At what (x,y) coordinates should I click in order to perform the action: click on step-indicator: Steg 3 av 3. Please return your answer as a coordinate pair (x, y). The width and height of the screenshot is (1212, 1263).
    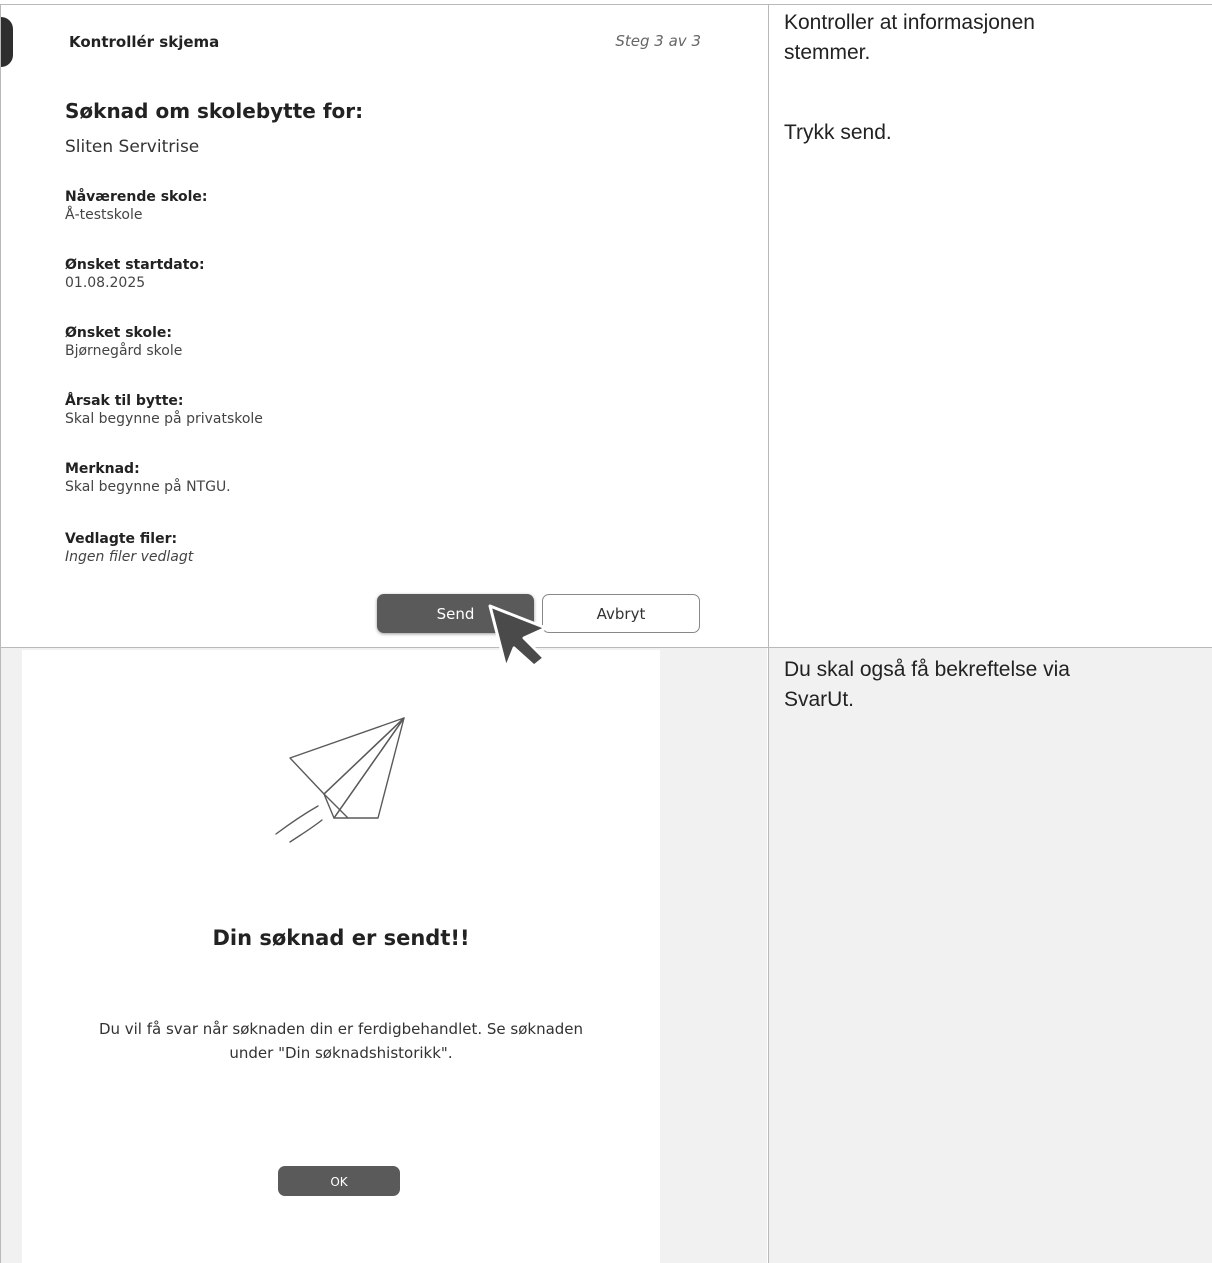
    Looking at the image, I should click on (658, 41).